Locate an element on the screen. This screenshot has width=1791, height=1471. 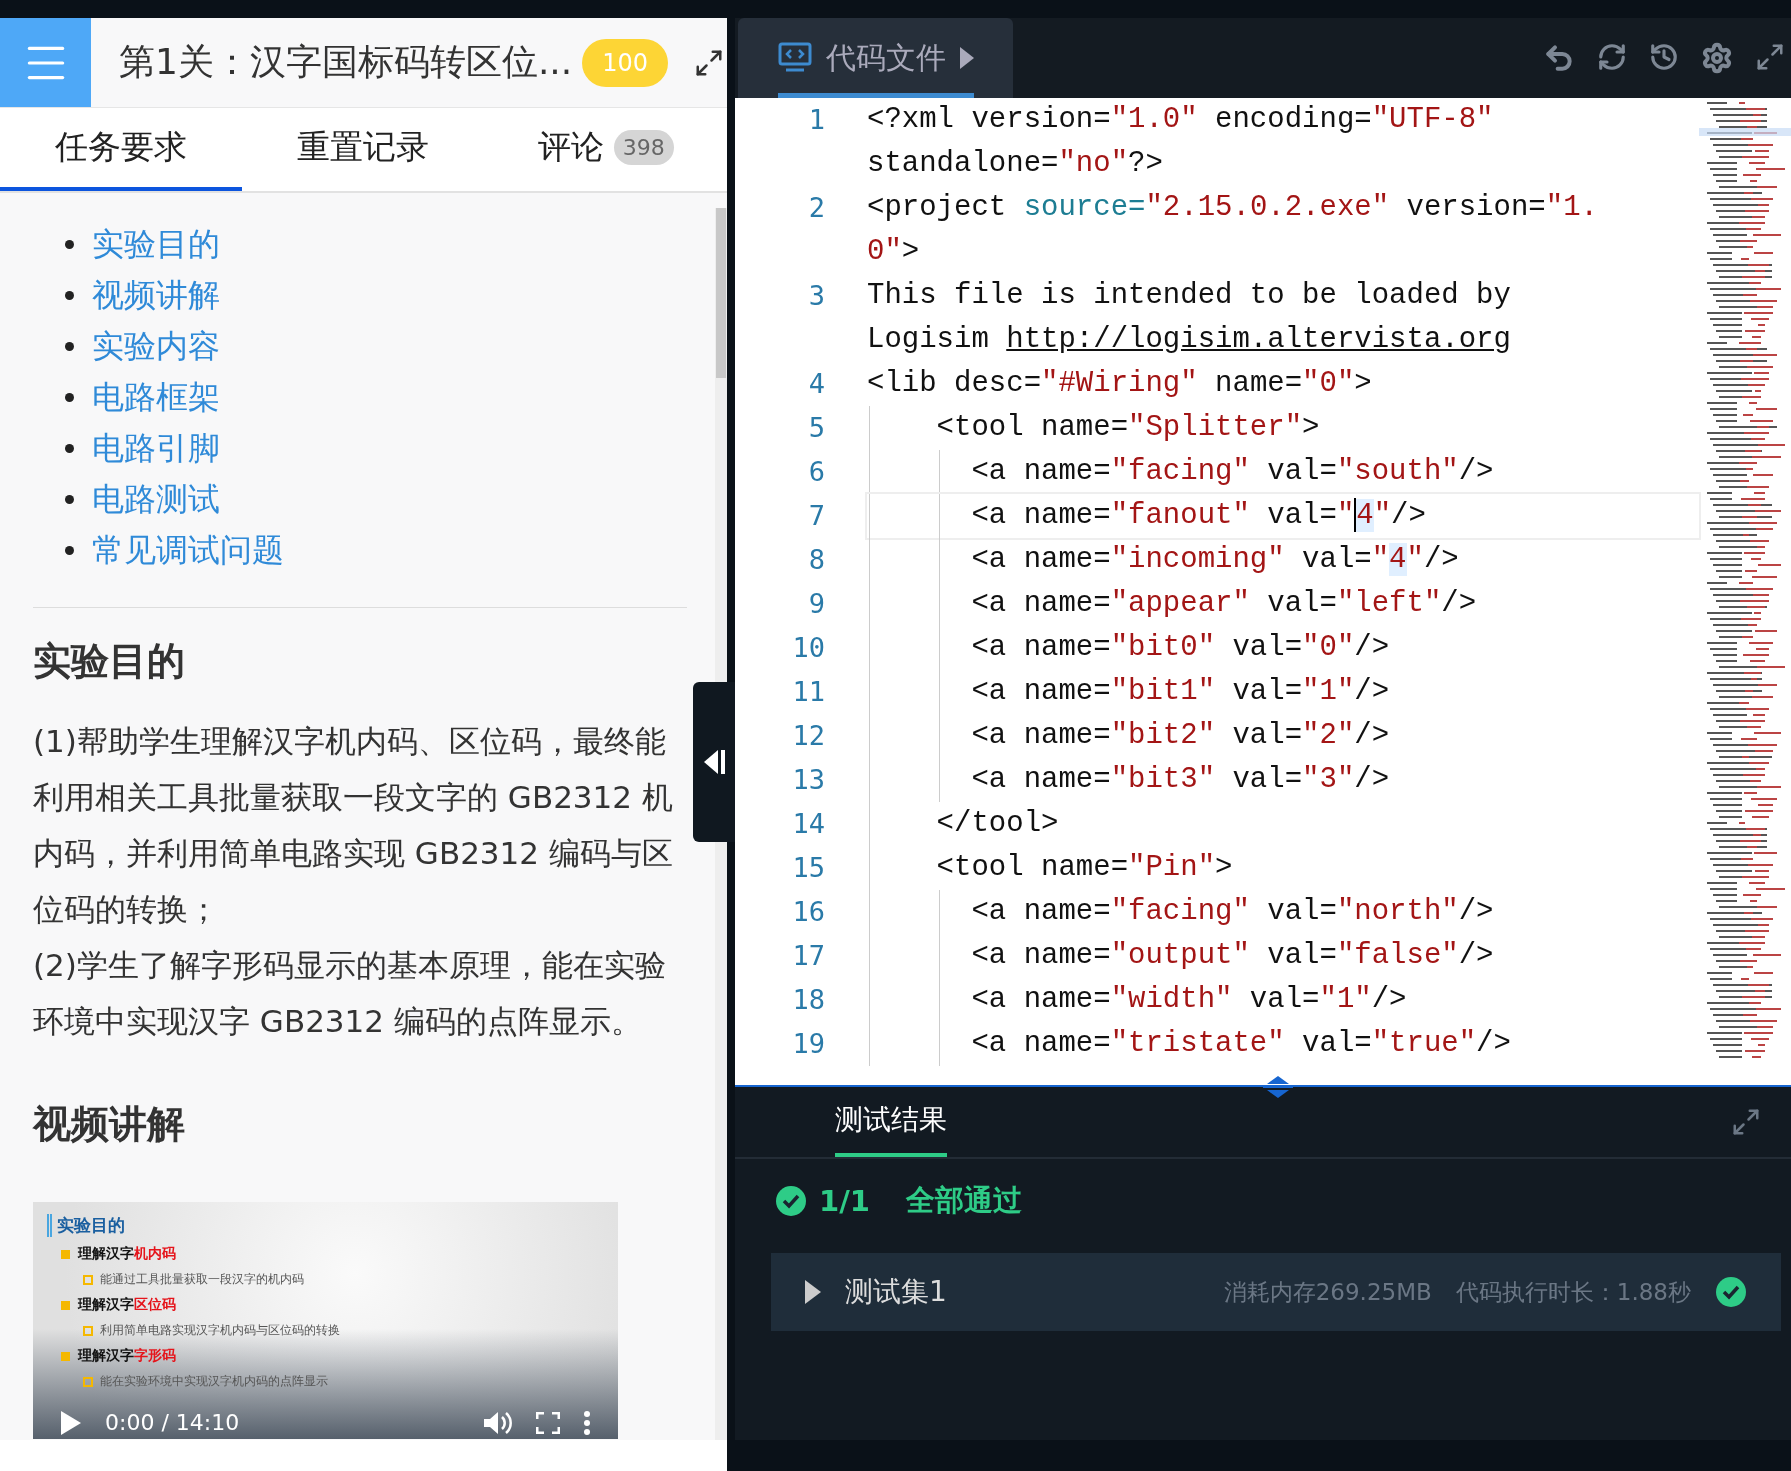
code-line: </tool> is located at coordinates (1283, 824).